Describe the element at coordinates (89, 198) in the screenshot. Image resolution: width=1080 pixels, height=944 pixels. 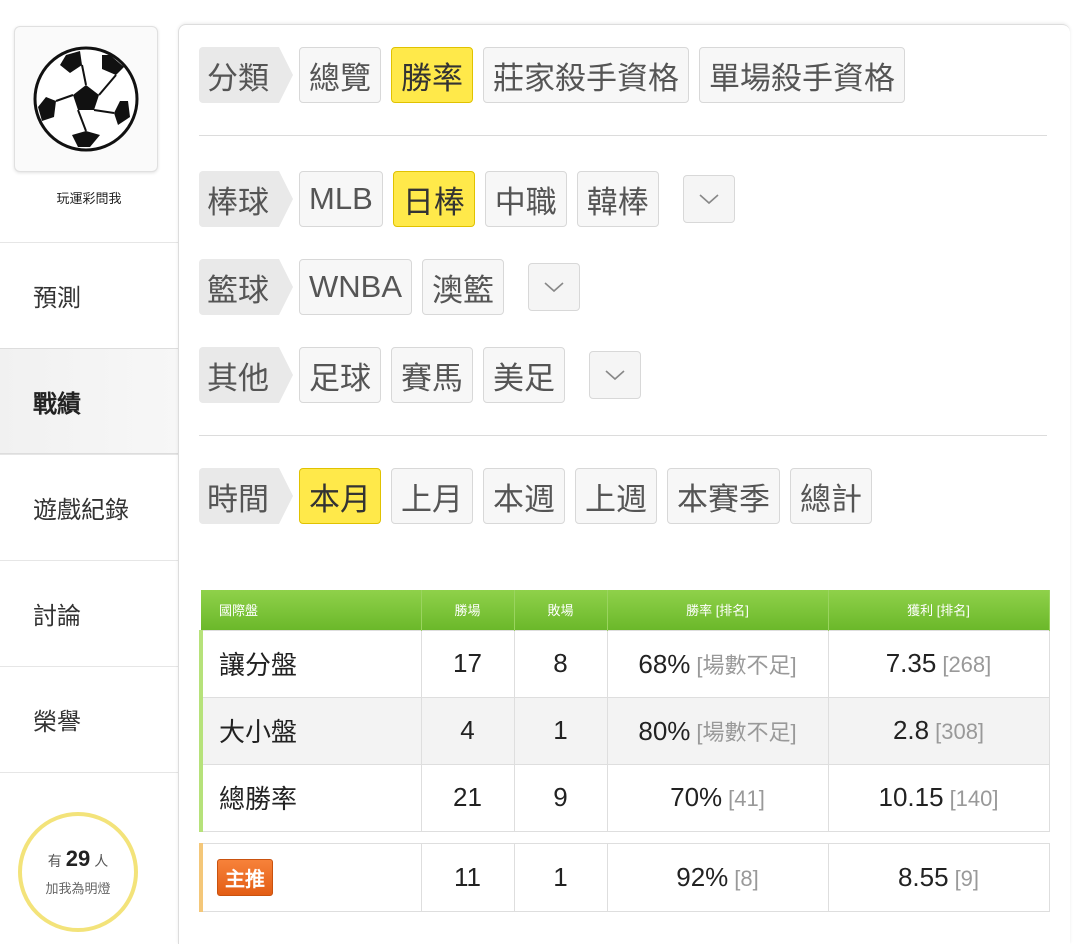
I see `username: 玩運彩問我` at that location.